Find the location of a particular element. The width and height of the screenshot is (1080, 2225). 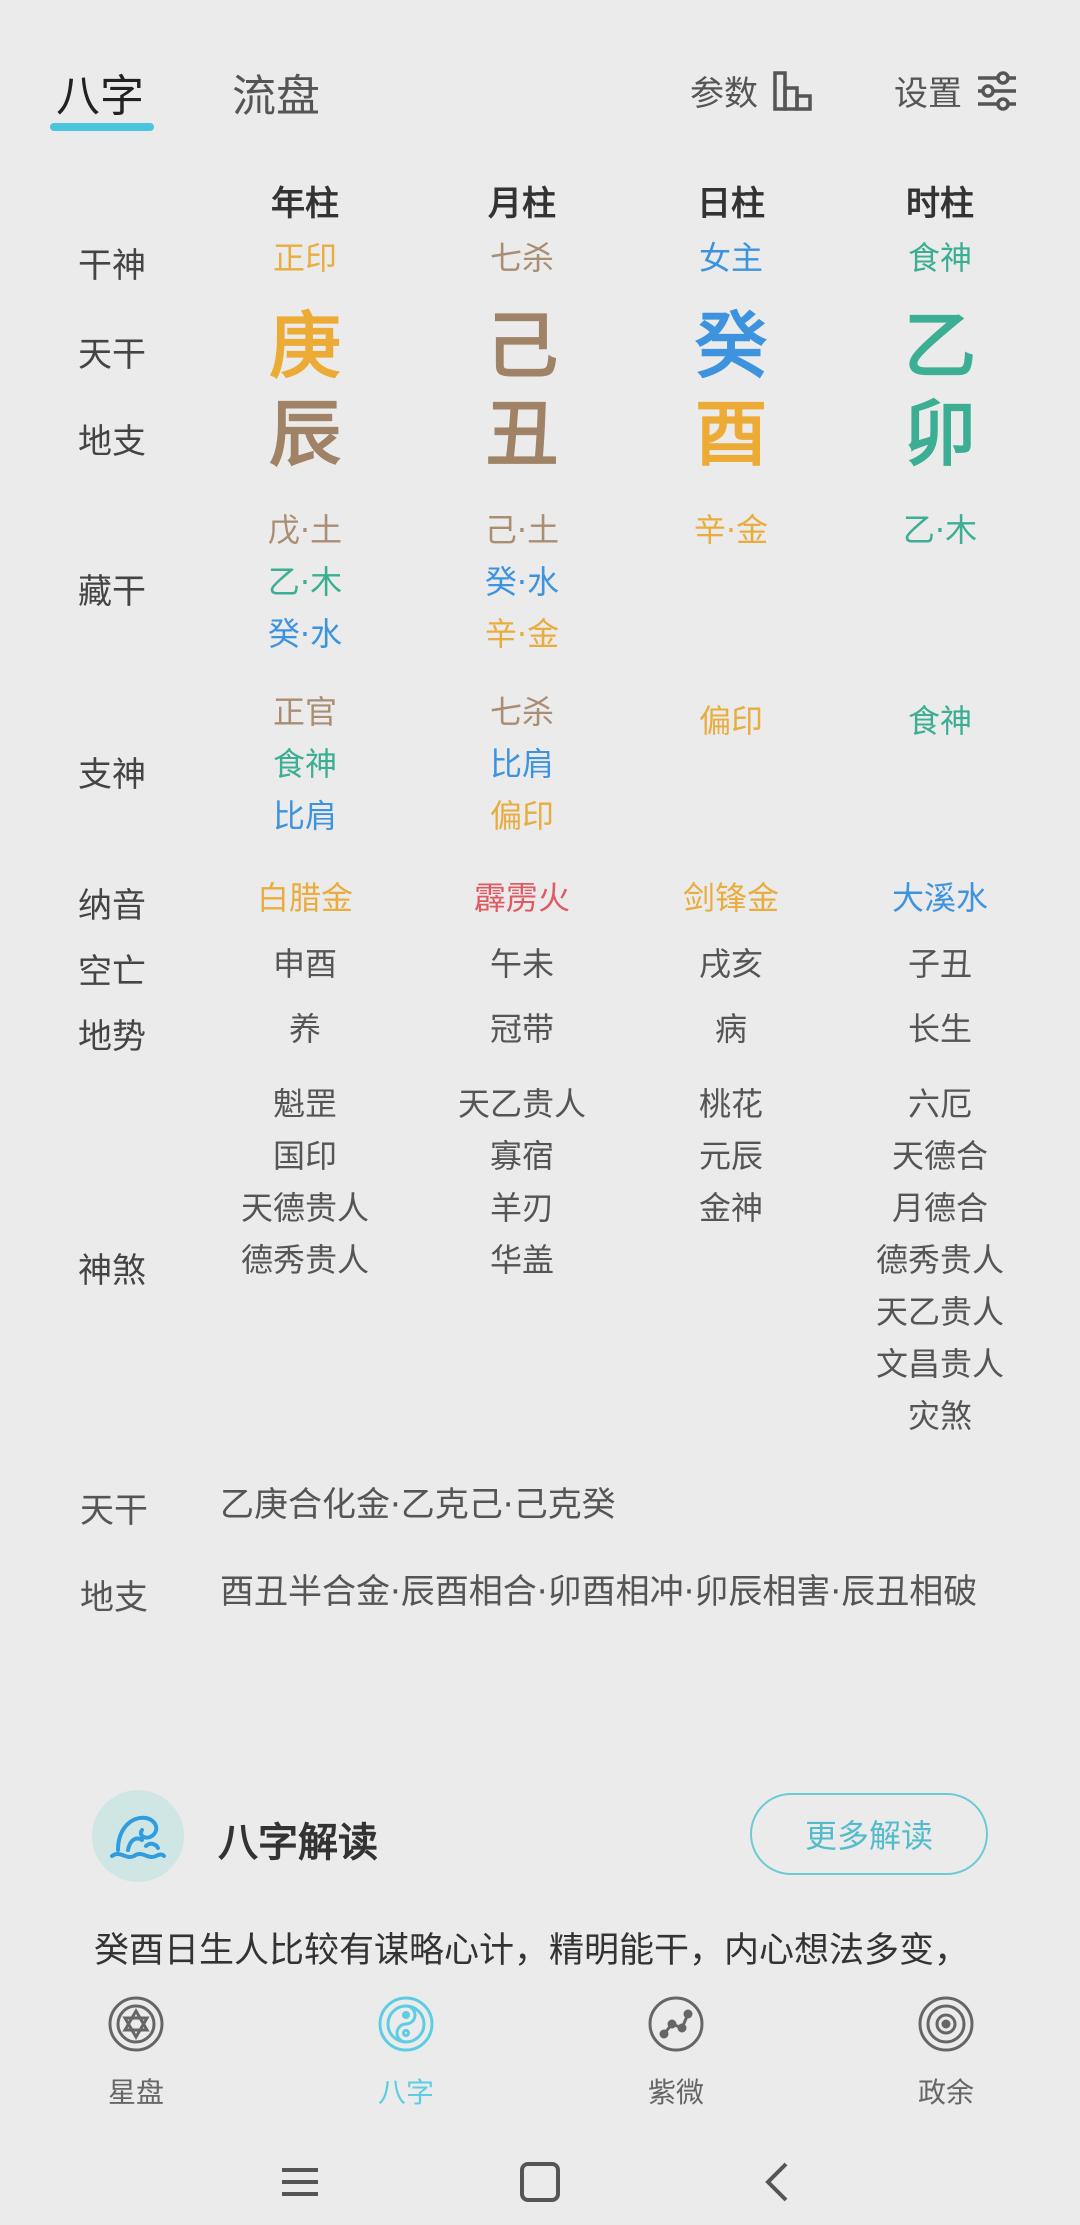

relations-dizhi-label: 地支 is located at coordinates (114, 1598).